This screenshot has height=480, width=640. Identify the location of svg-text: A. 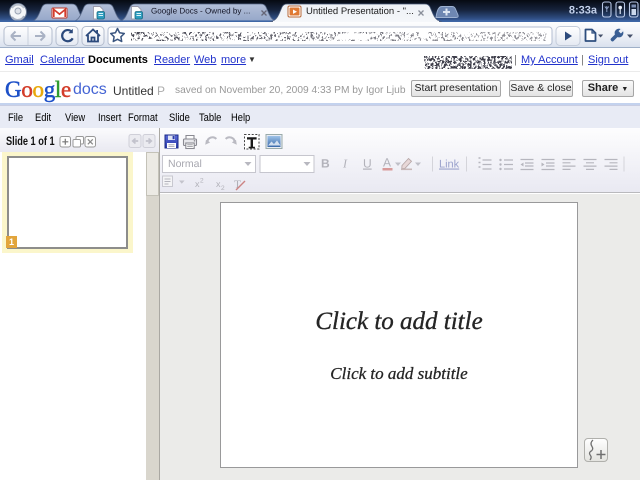
(387, 163).